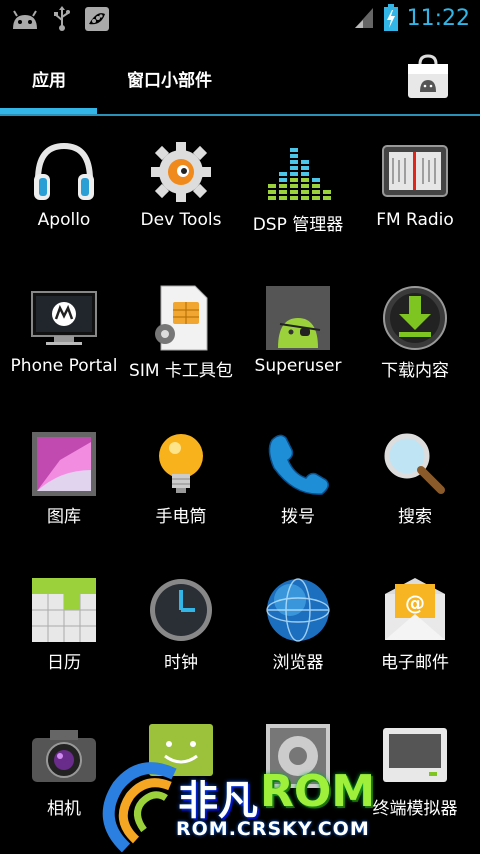 The height and width of the screenshot is (854, 480). Describe the element at coordinates (241, 807) in the screenshot. I see `watermark-logo: 非凡 ROM ROM.CRSKY.COM` at that location.